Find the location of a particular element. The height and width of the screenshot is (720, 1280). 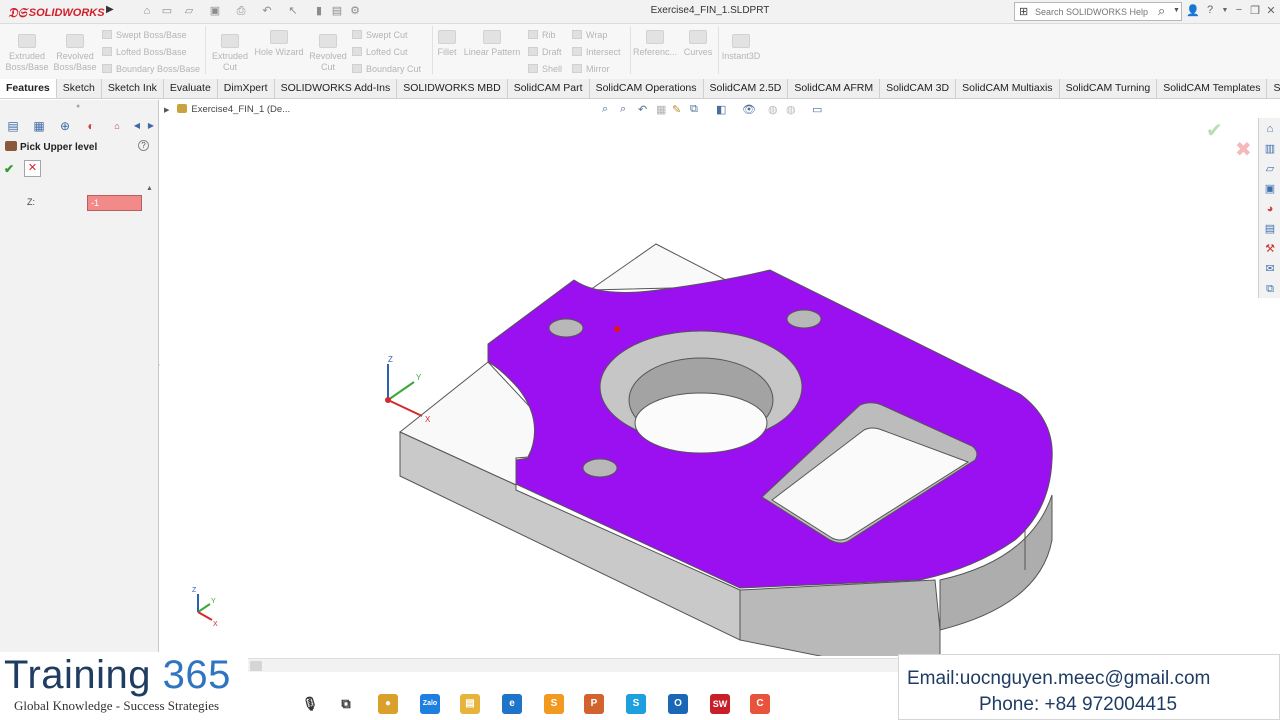

edit-appearance-icon: ◍ is located at coordinates (773, 109).